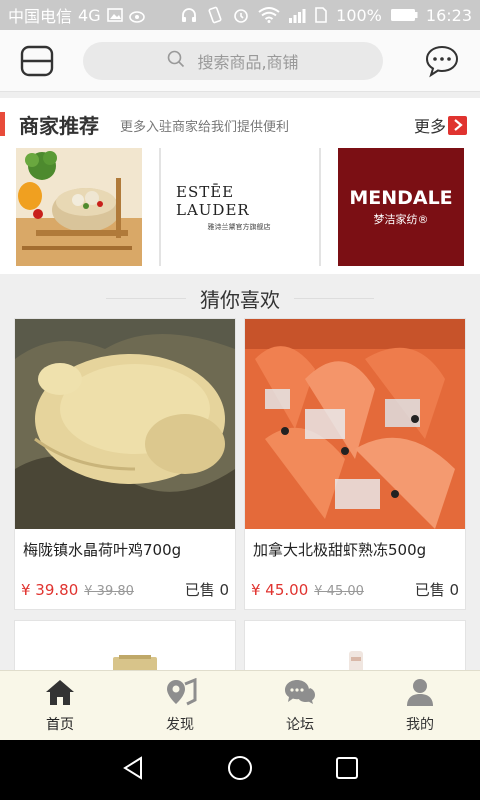  I want to click on search-icon, so click(176, 61).